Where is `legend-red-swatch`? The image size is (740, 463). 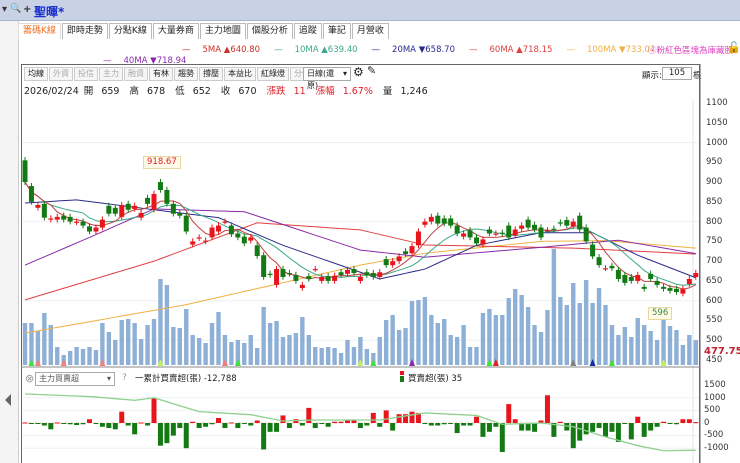 legend-red-swatch is located at coordinates (402, 373).